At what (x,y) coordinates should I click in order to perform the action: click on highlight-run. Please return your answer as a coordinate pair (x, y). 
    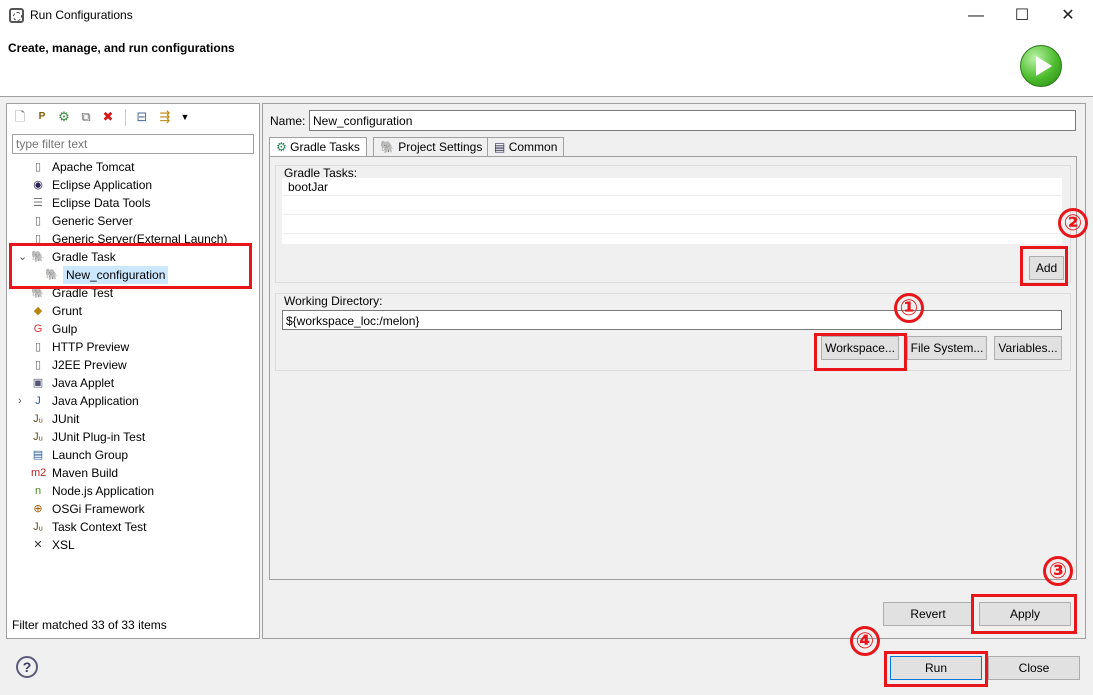
    Looking at the image, I should click on (936, 669).